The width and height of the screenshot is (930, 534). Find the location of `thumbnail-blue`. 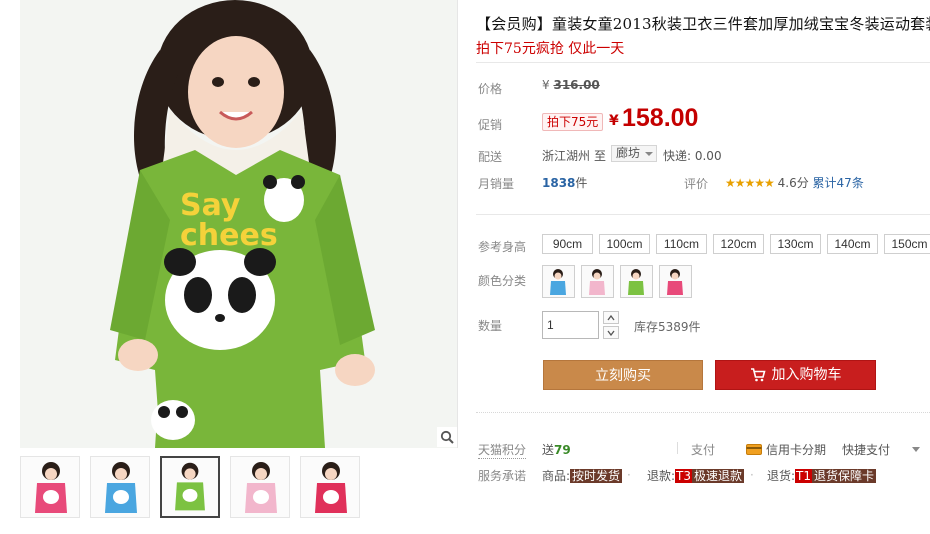

thumbnail-blue is located at coordinates (120, 487).